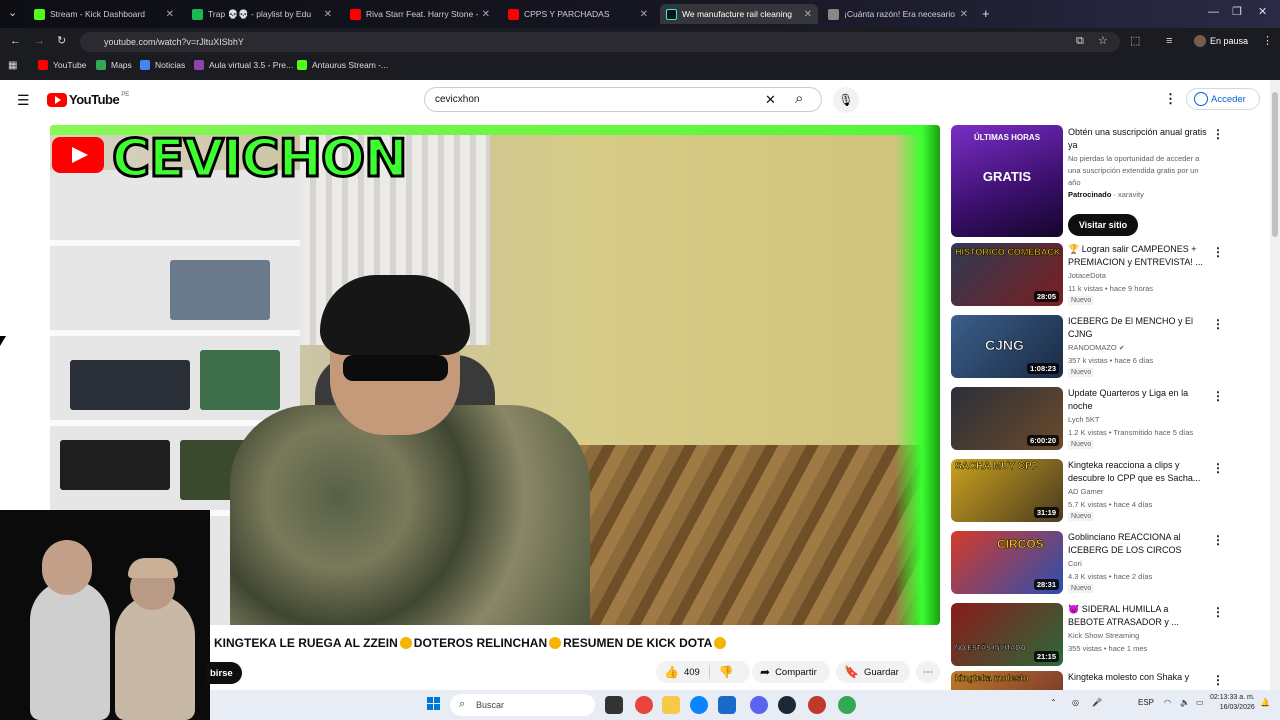  Describe the element at coordinates (1275, 385) in the screenshot. I see `page-scrollbar` at that location.